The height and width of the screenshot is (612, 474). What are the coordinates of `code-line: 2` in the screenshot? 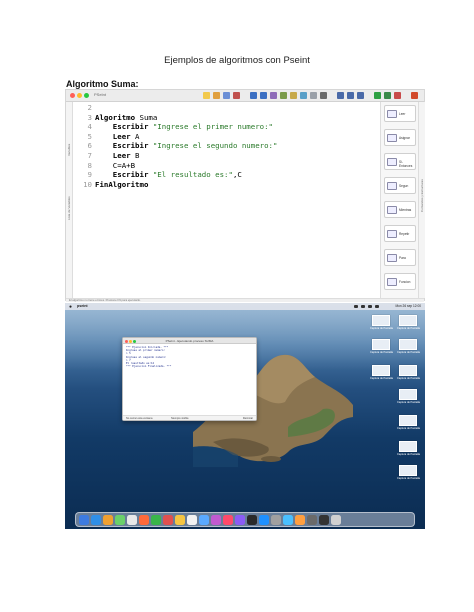 It's located at (84, 107).